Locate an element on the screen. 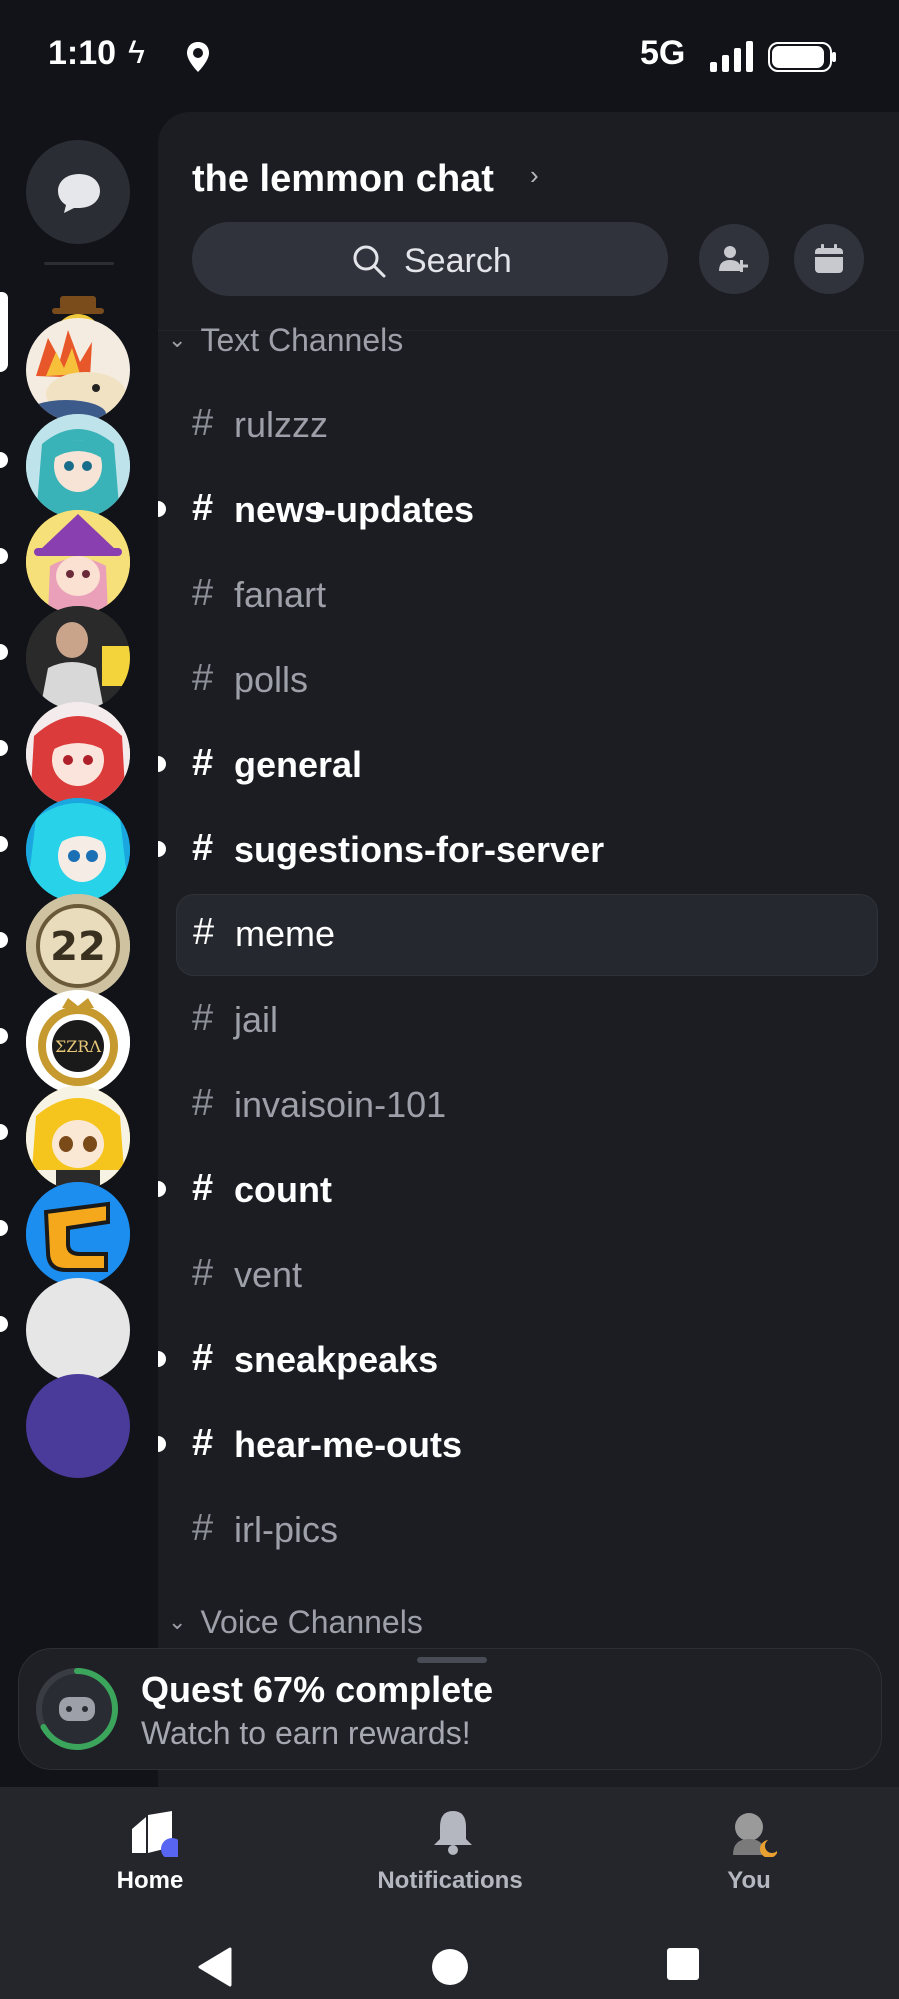 This screenshot has height=1999, width=899. 22-badge-avatar-icon: 22 is located at coordinates (78, 946).